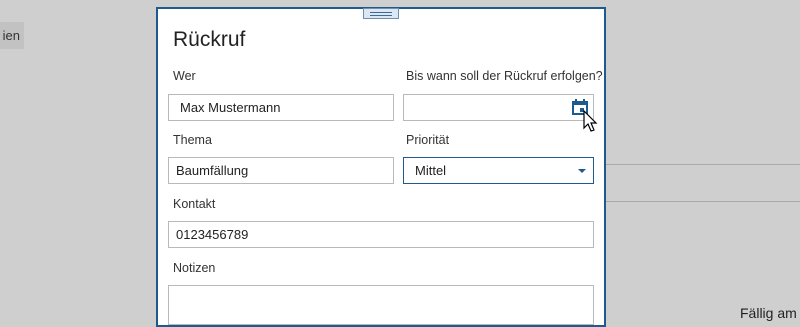 The height and width of the screenshot is (327, 800). I want to click on bis-wann-date-field, so click(498, 107).